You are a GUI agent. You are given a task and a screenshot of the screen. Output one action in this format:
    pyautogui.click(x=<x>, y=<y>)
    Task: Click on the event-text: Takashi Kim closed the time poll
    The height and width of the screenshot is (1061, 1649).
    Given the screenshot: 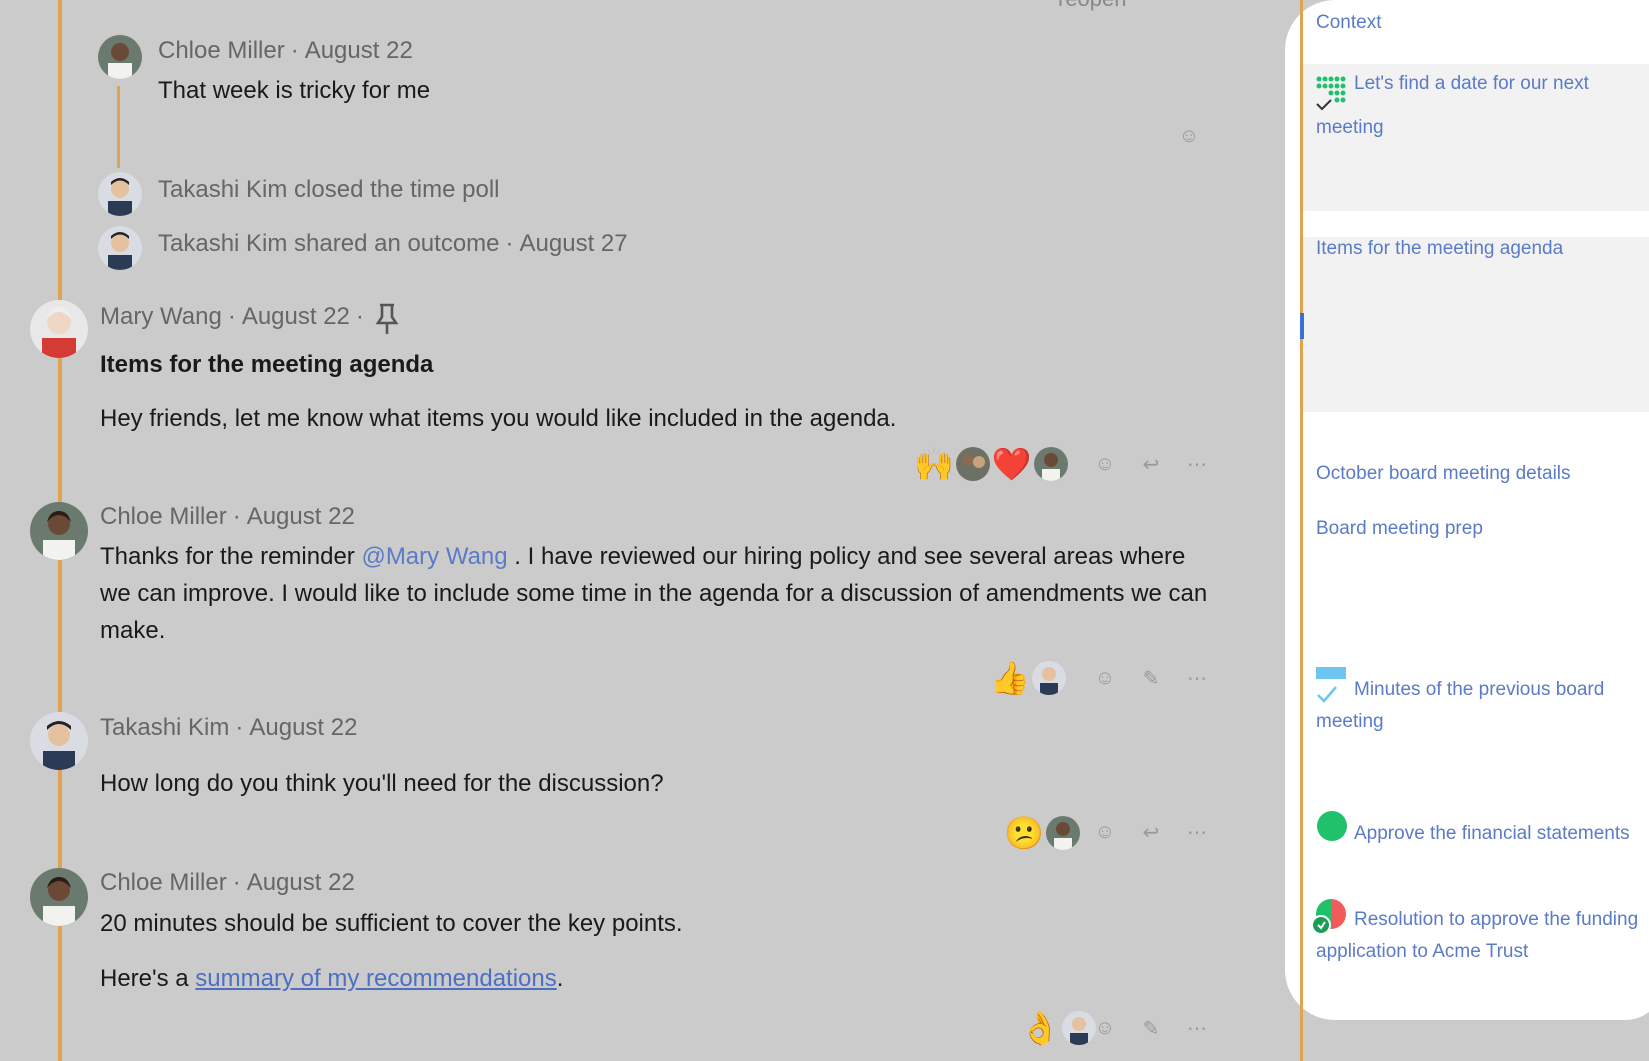 What is the action you would take?
    pyautogui.click(x=329, y=190)
    